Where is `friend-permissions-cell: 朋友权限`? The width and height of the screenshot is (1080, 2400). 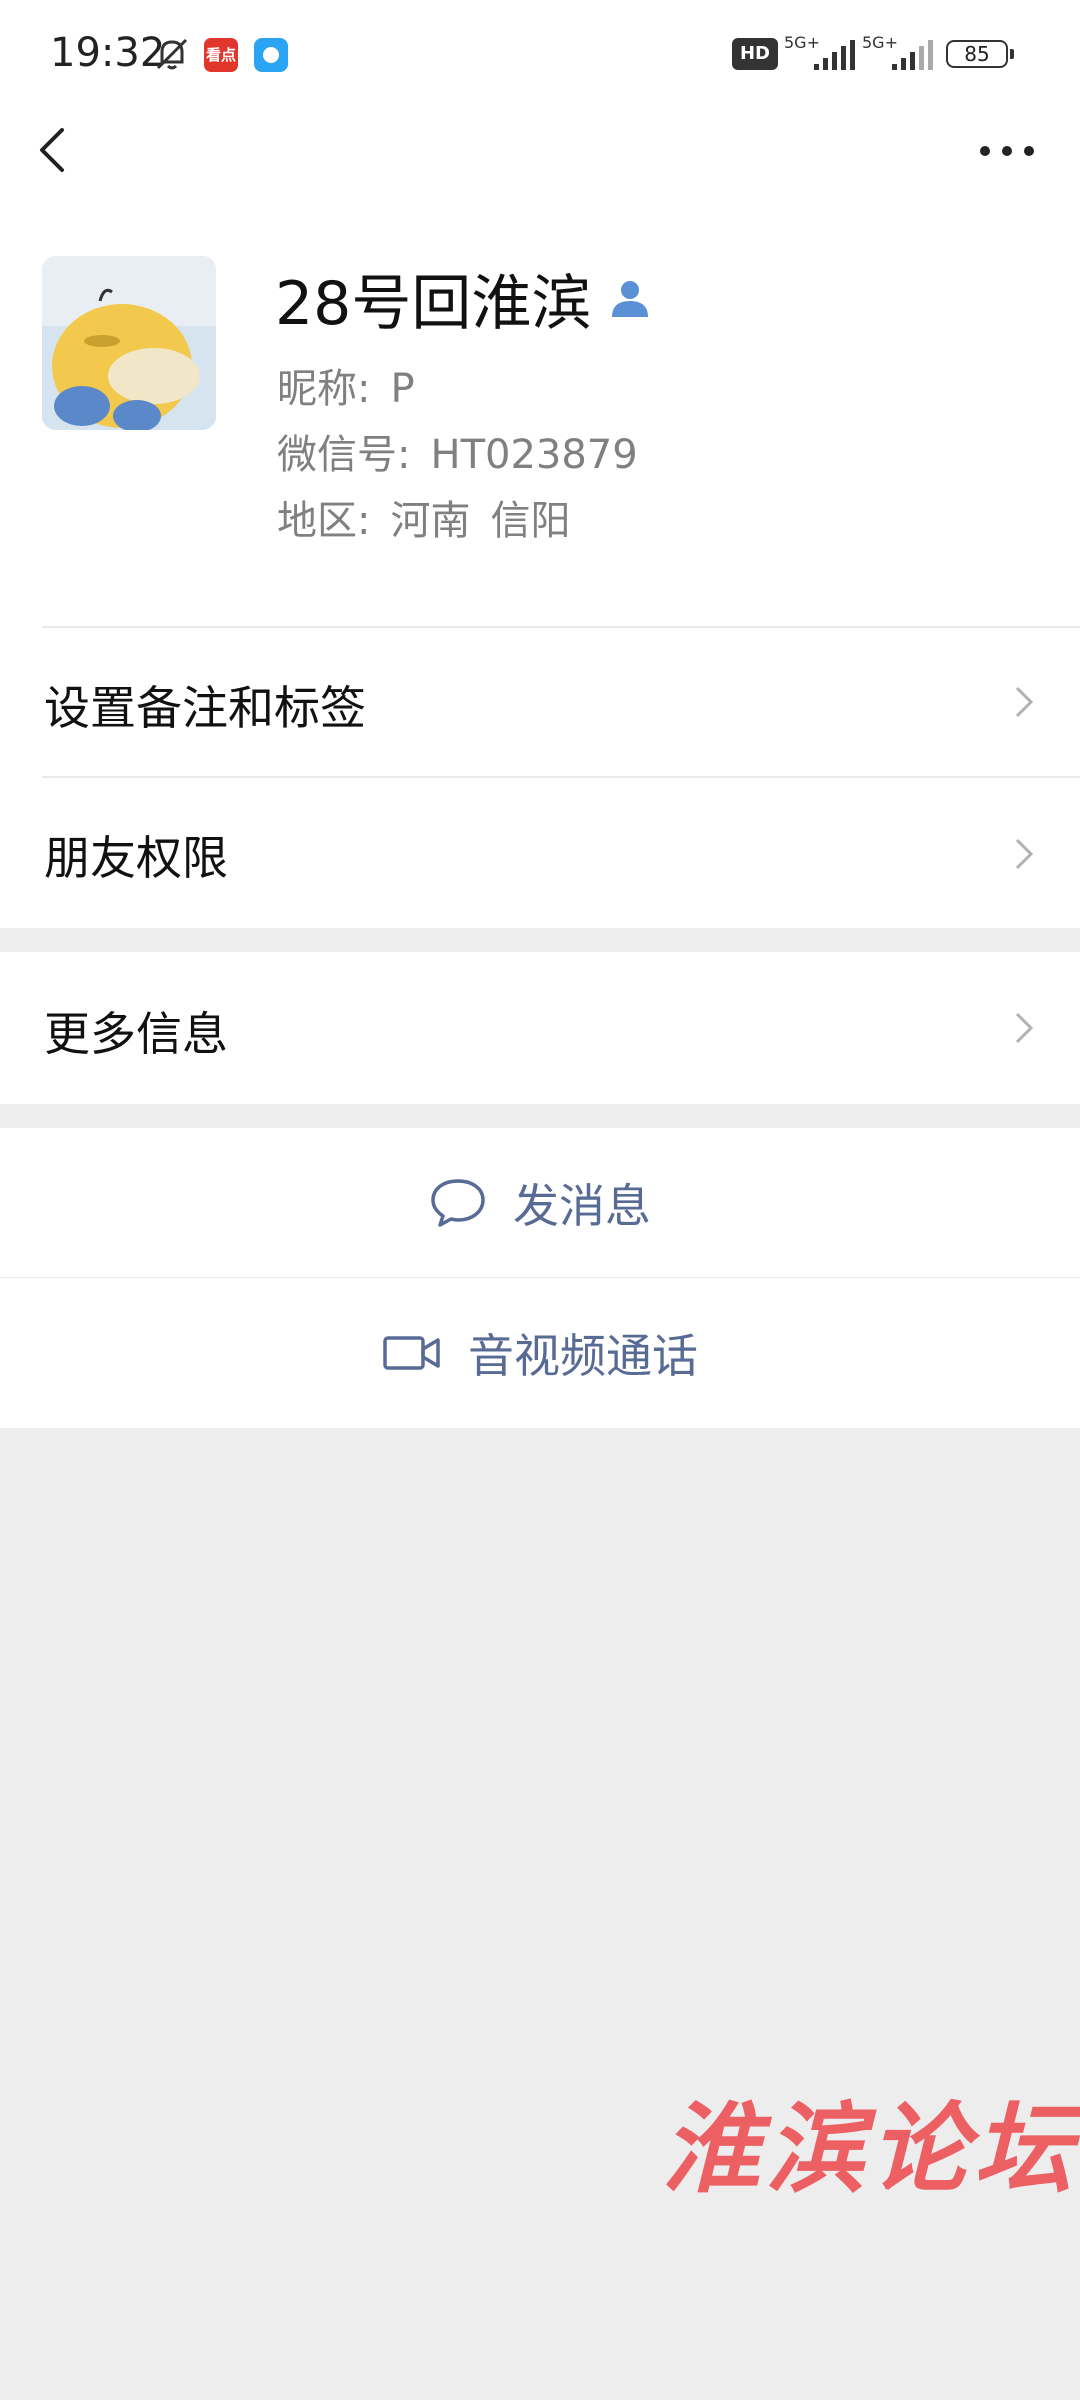 friend-permissions-cell: 朋友权限 is located at coordinates (540, 853).